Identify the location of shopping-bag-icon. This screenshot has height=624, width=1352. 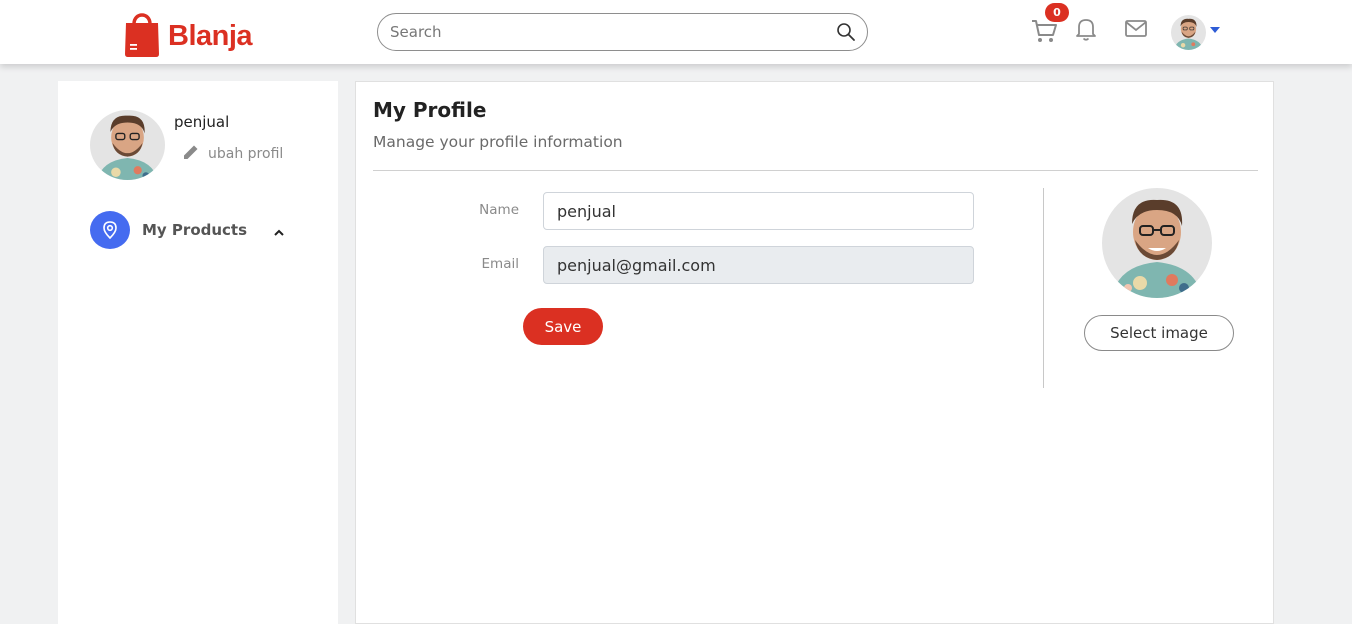
(142, 33).